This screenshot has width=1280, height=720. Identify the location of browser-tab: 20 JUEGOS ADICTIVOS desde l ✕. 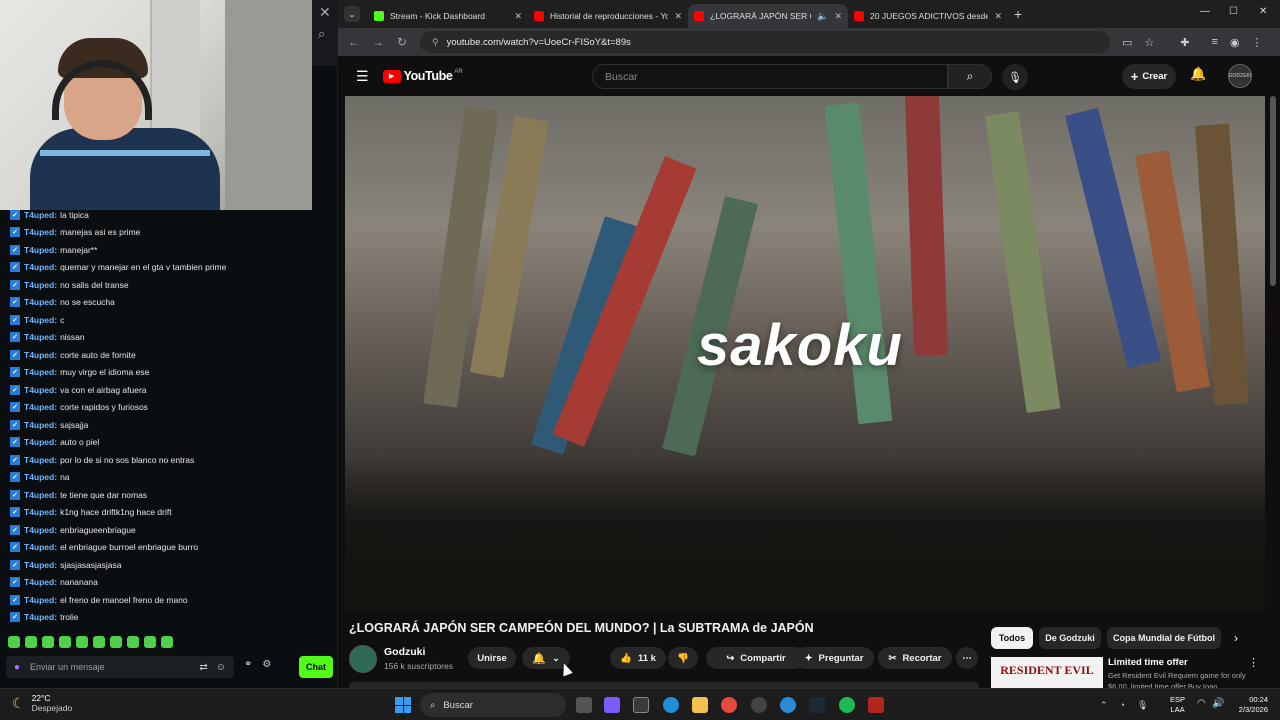
(928, 16).